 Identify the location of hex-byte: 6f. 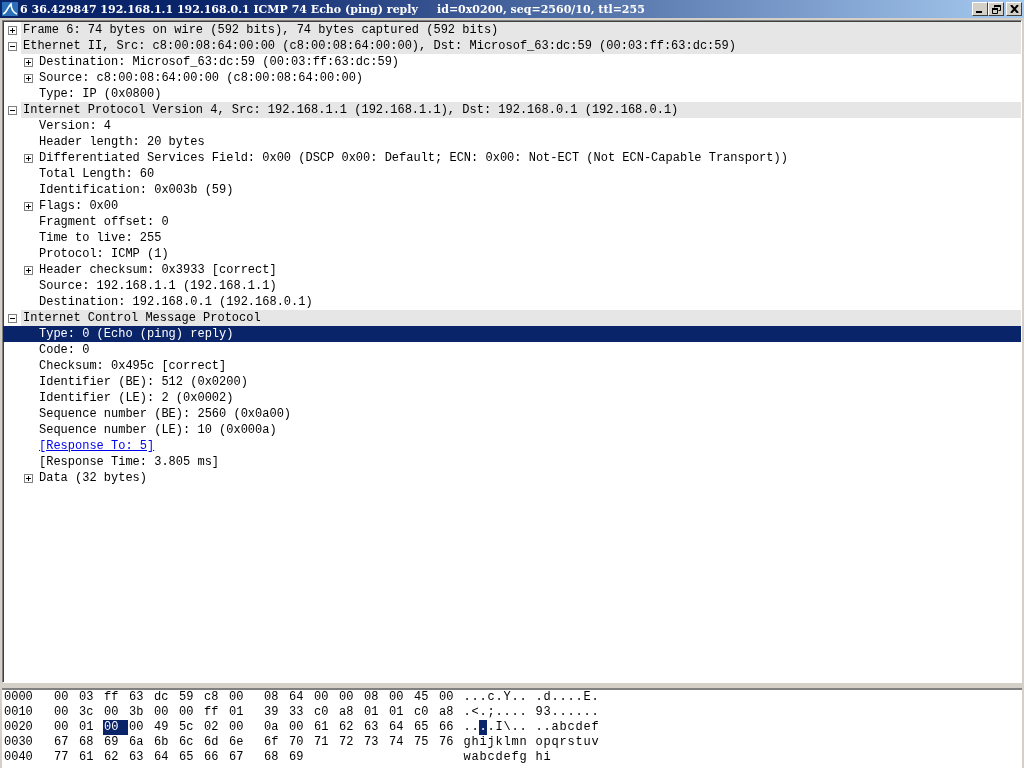
(275, 742).